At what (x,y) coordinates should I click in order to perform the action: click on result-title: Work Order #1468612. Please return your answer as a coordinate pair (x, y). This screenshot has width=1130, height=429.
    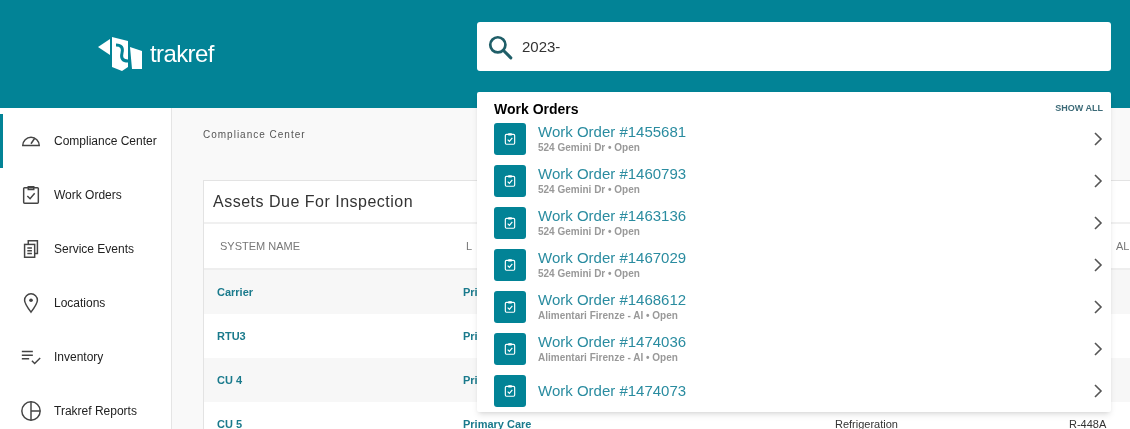
    Looking at the image, I should click on (613, 300).